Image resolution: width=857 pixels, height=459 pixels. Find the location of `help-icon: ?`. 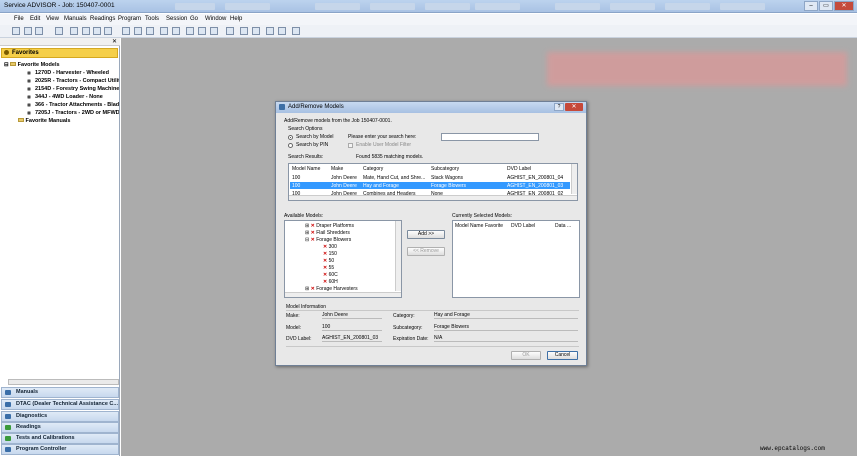

help-icon: ? is located at coordinates (559, 107).